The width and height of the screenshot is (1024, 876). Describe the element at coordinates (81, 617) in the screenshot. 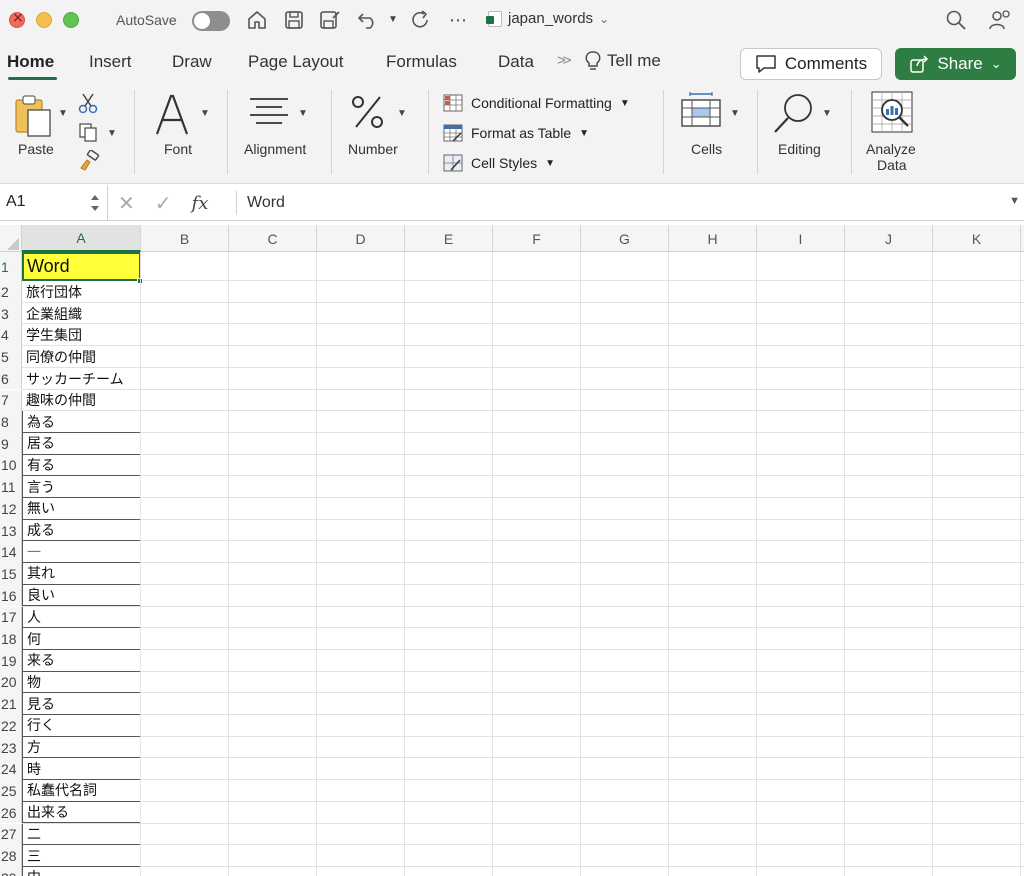

I see `cell-a17: 人` at that location.